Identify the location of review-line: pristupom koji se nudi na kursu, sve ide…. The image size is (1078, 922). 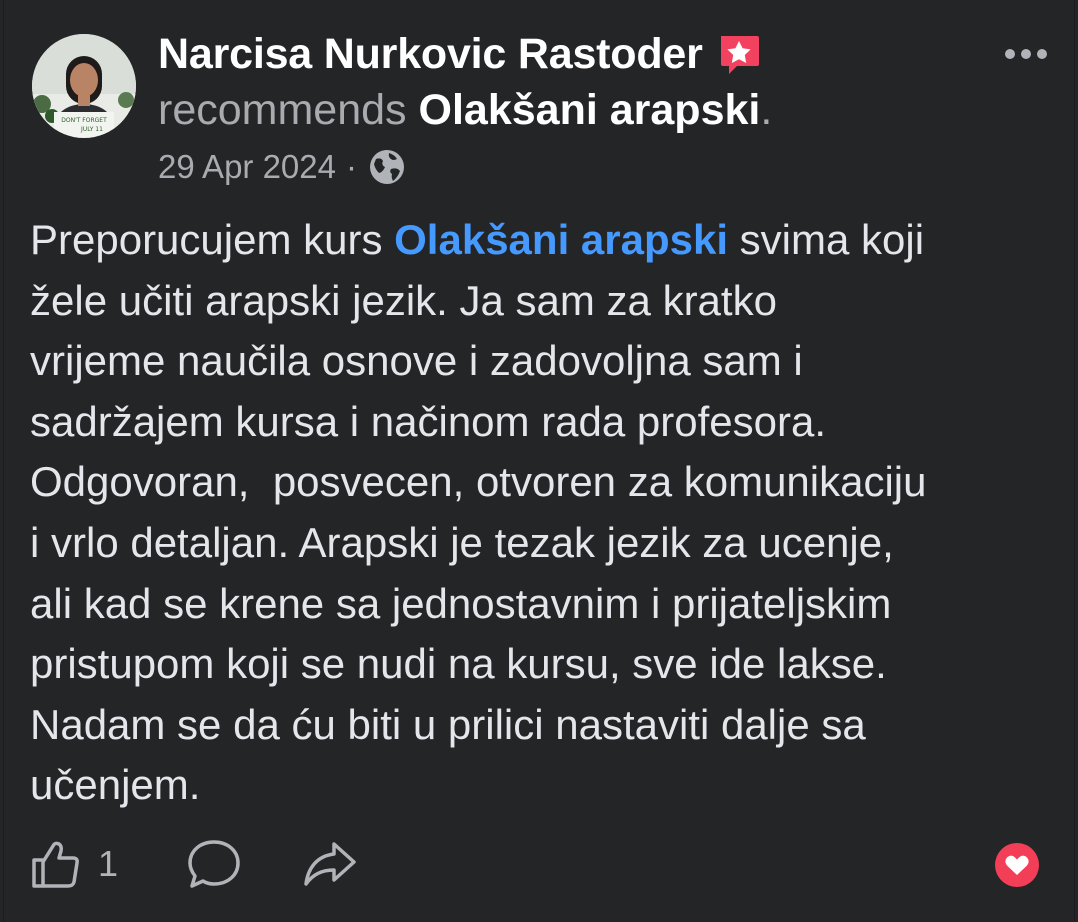
(458, 664).